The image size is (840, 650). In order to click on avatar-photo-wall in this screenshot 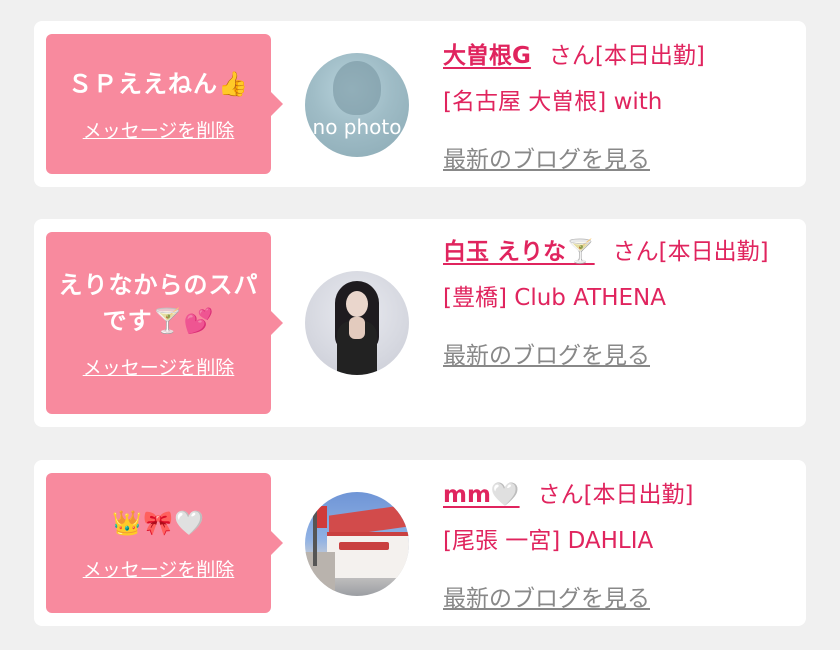, I will do `click(320, 574)`.